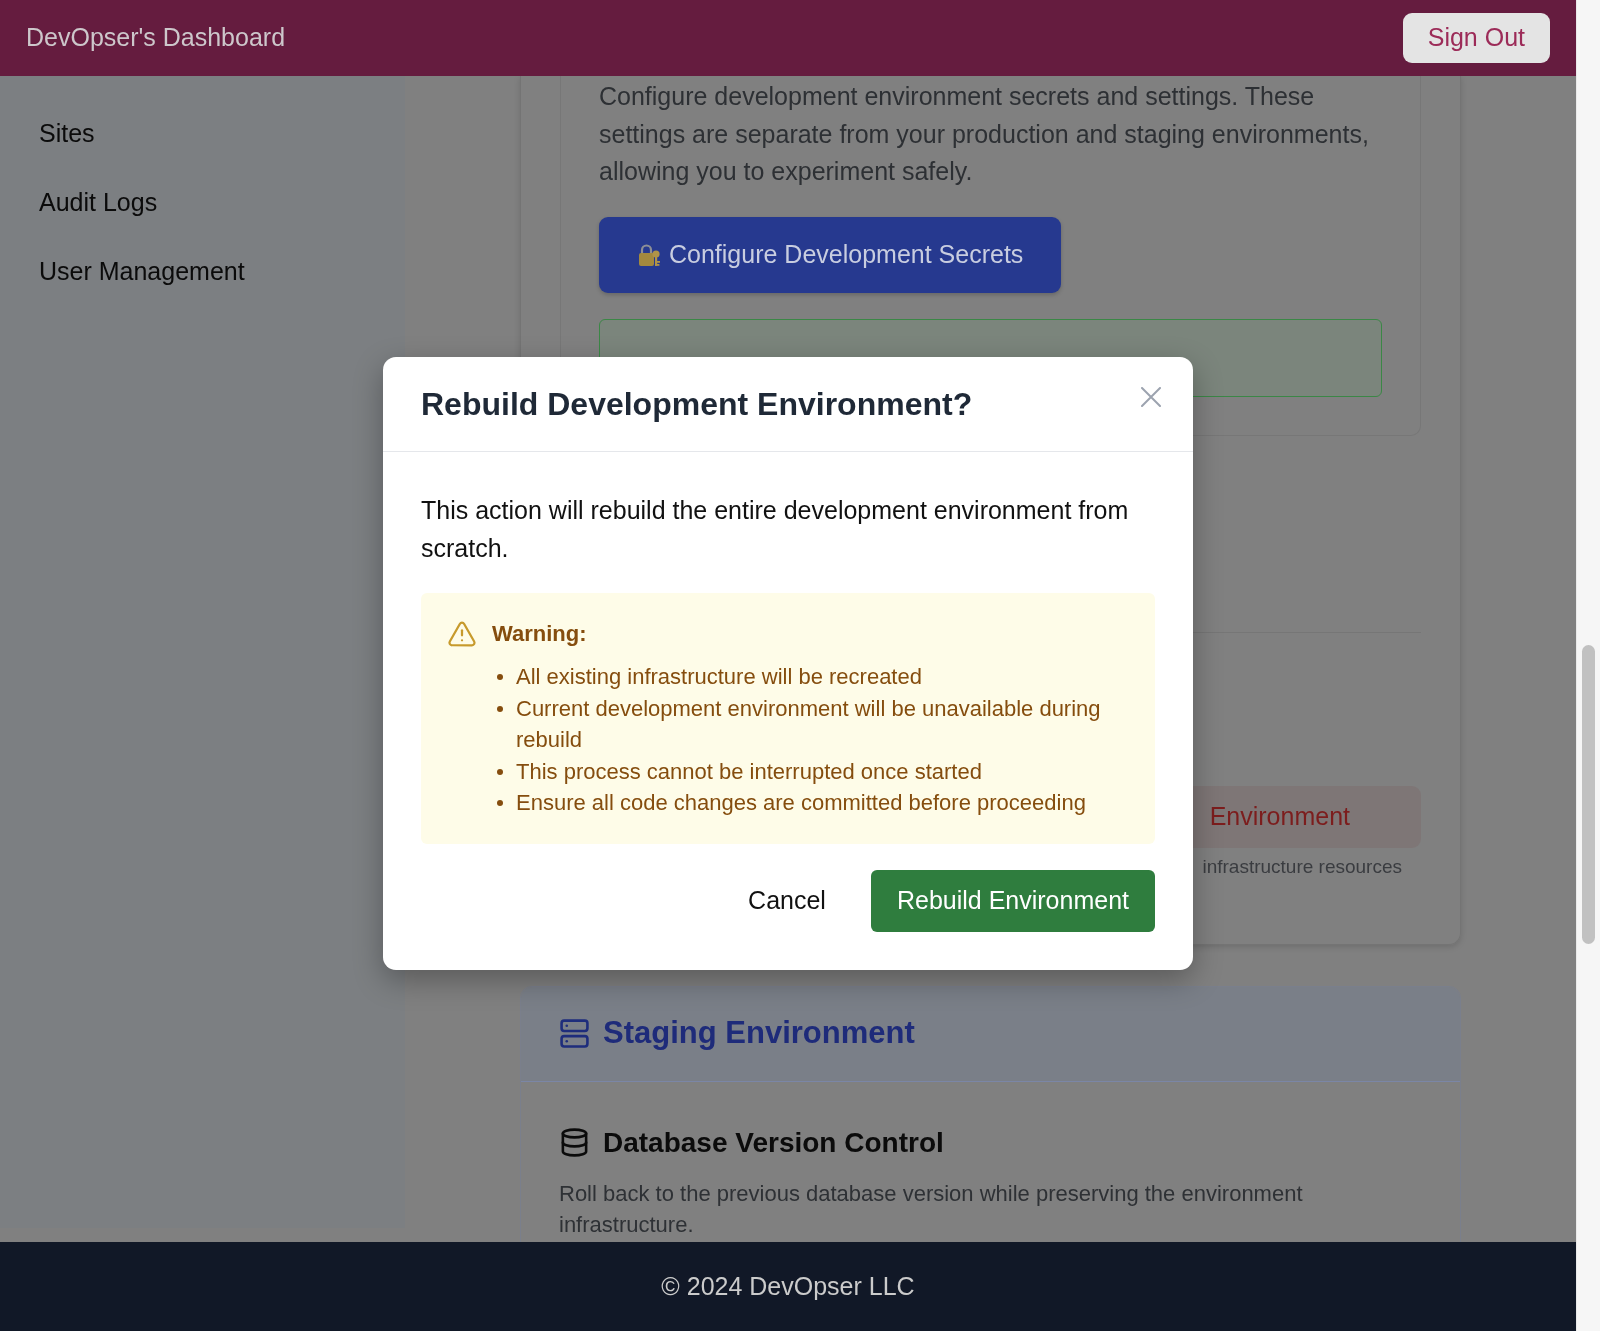  I want to click on sidebar-link: User Management, so click(142, 271).